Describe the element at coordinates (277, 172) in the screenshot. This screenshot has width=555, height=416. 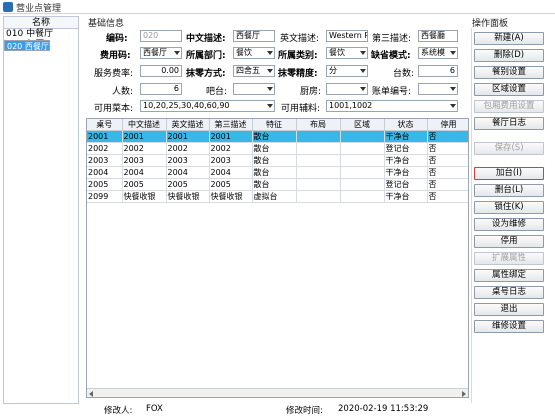
I see `table-row: 2004 2004 2004 2004 散台 干净台否` at that location.